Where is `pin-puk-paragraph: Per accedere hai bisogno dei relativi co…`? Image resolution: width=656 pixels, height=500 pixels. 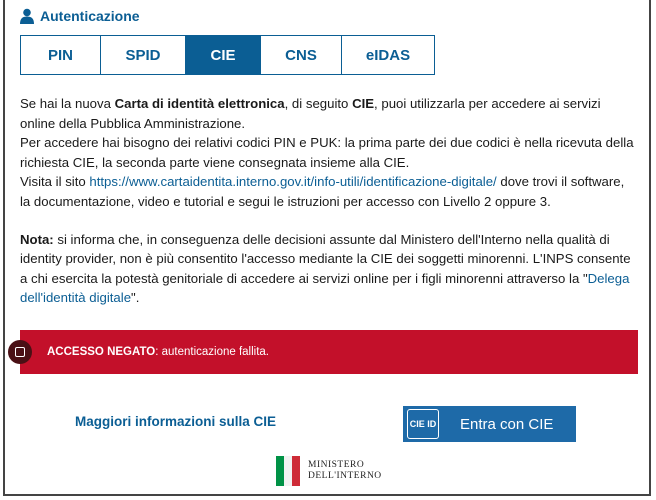
pin-puk-paragraph: Per accedere hai bisogno dei relativi co… is located at coordinates (327, 152).